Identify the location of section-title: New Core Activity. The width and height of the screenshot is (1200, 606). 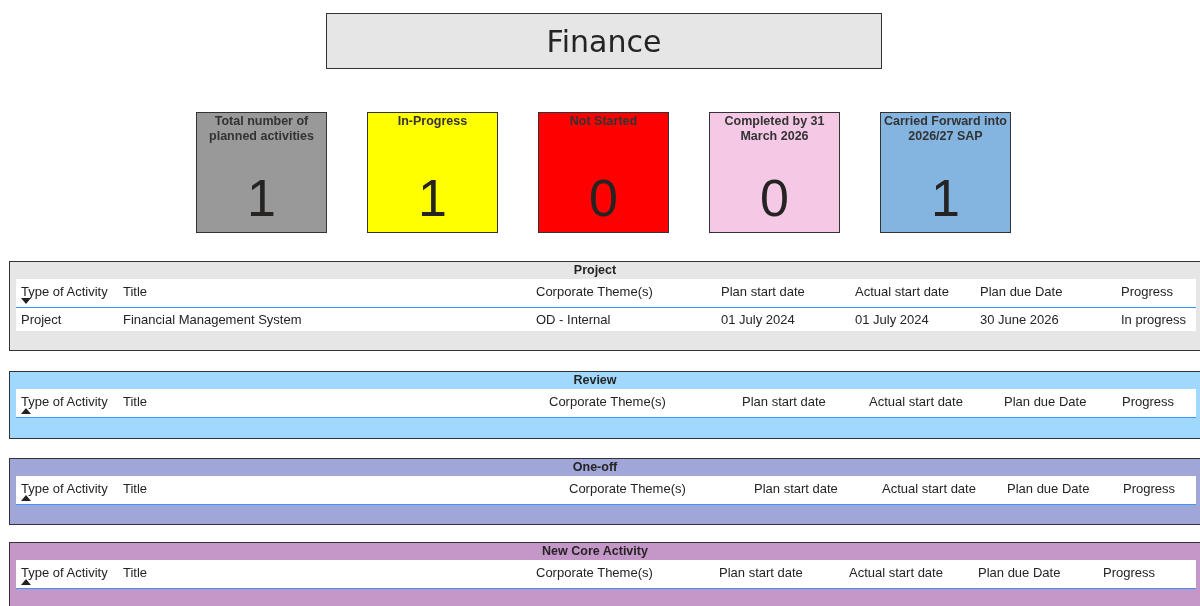
(595, 551).